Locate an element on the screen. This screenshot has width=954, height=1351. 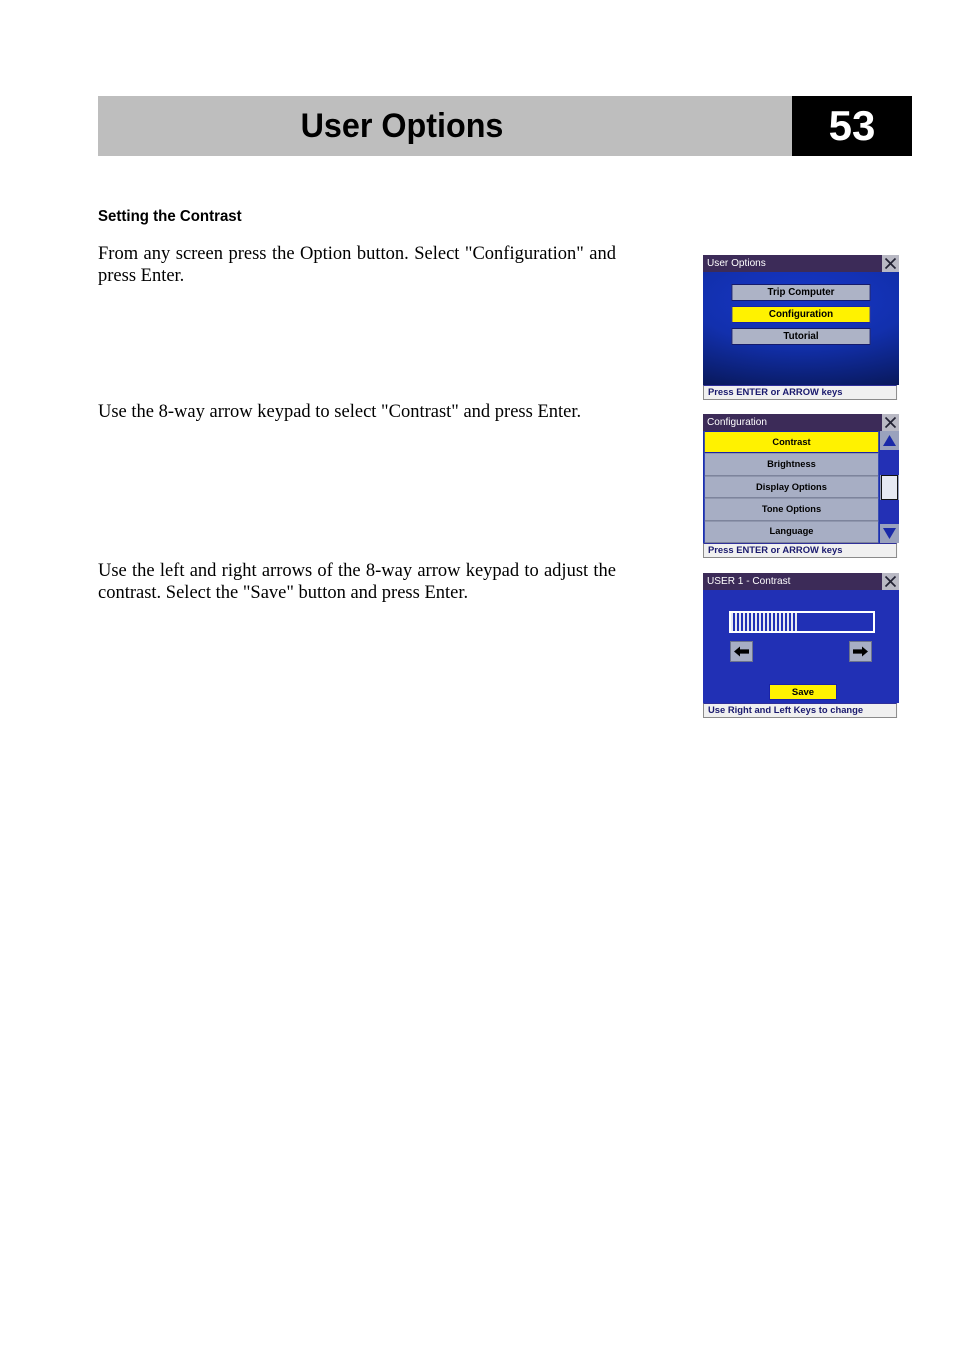
section-heading: Setting the Contrast is located at coordinates (170, 216).